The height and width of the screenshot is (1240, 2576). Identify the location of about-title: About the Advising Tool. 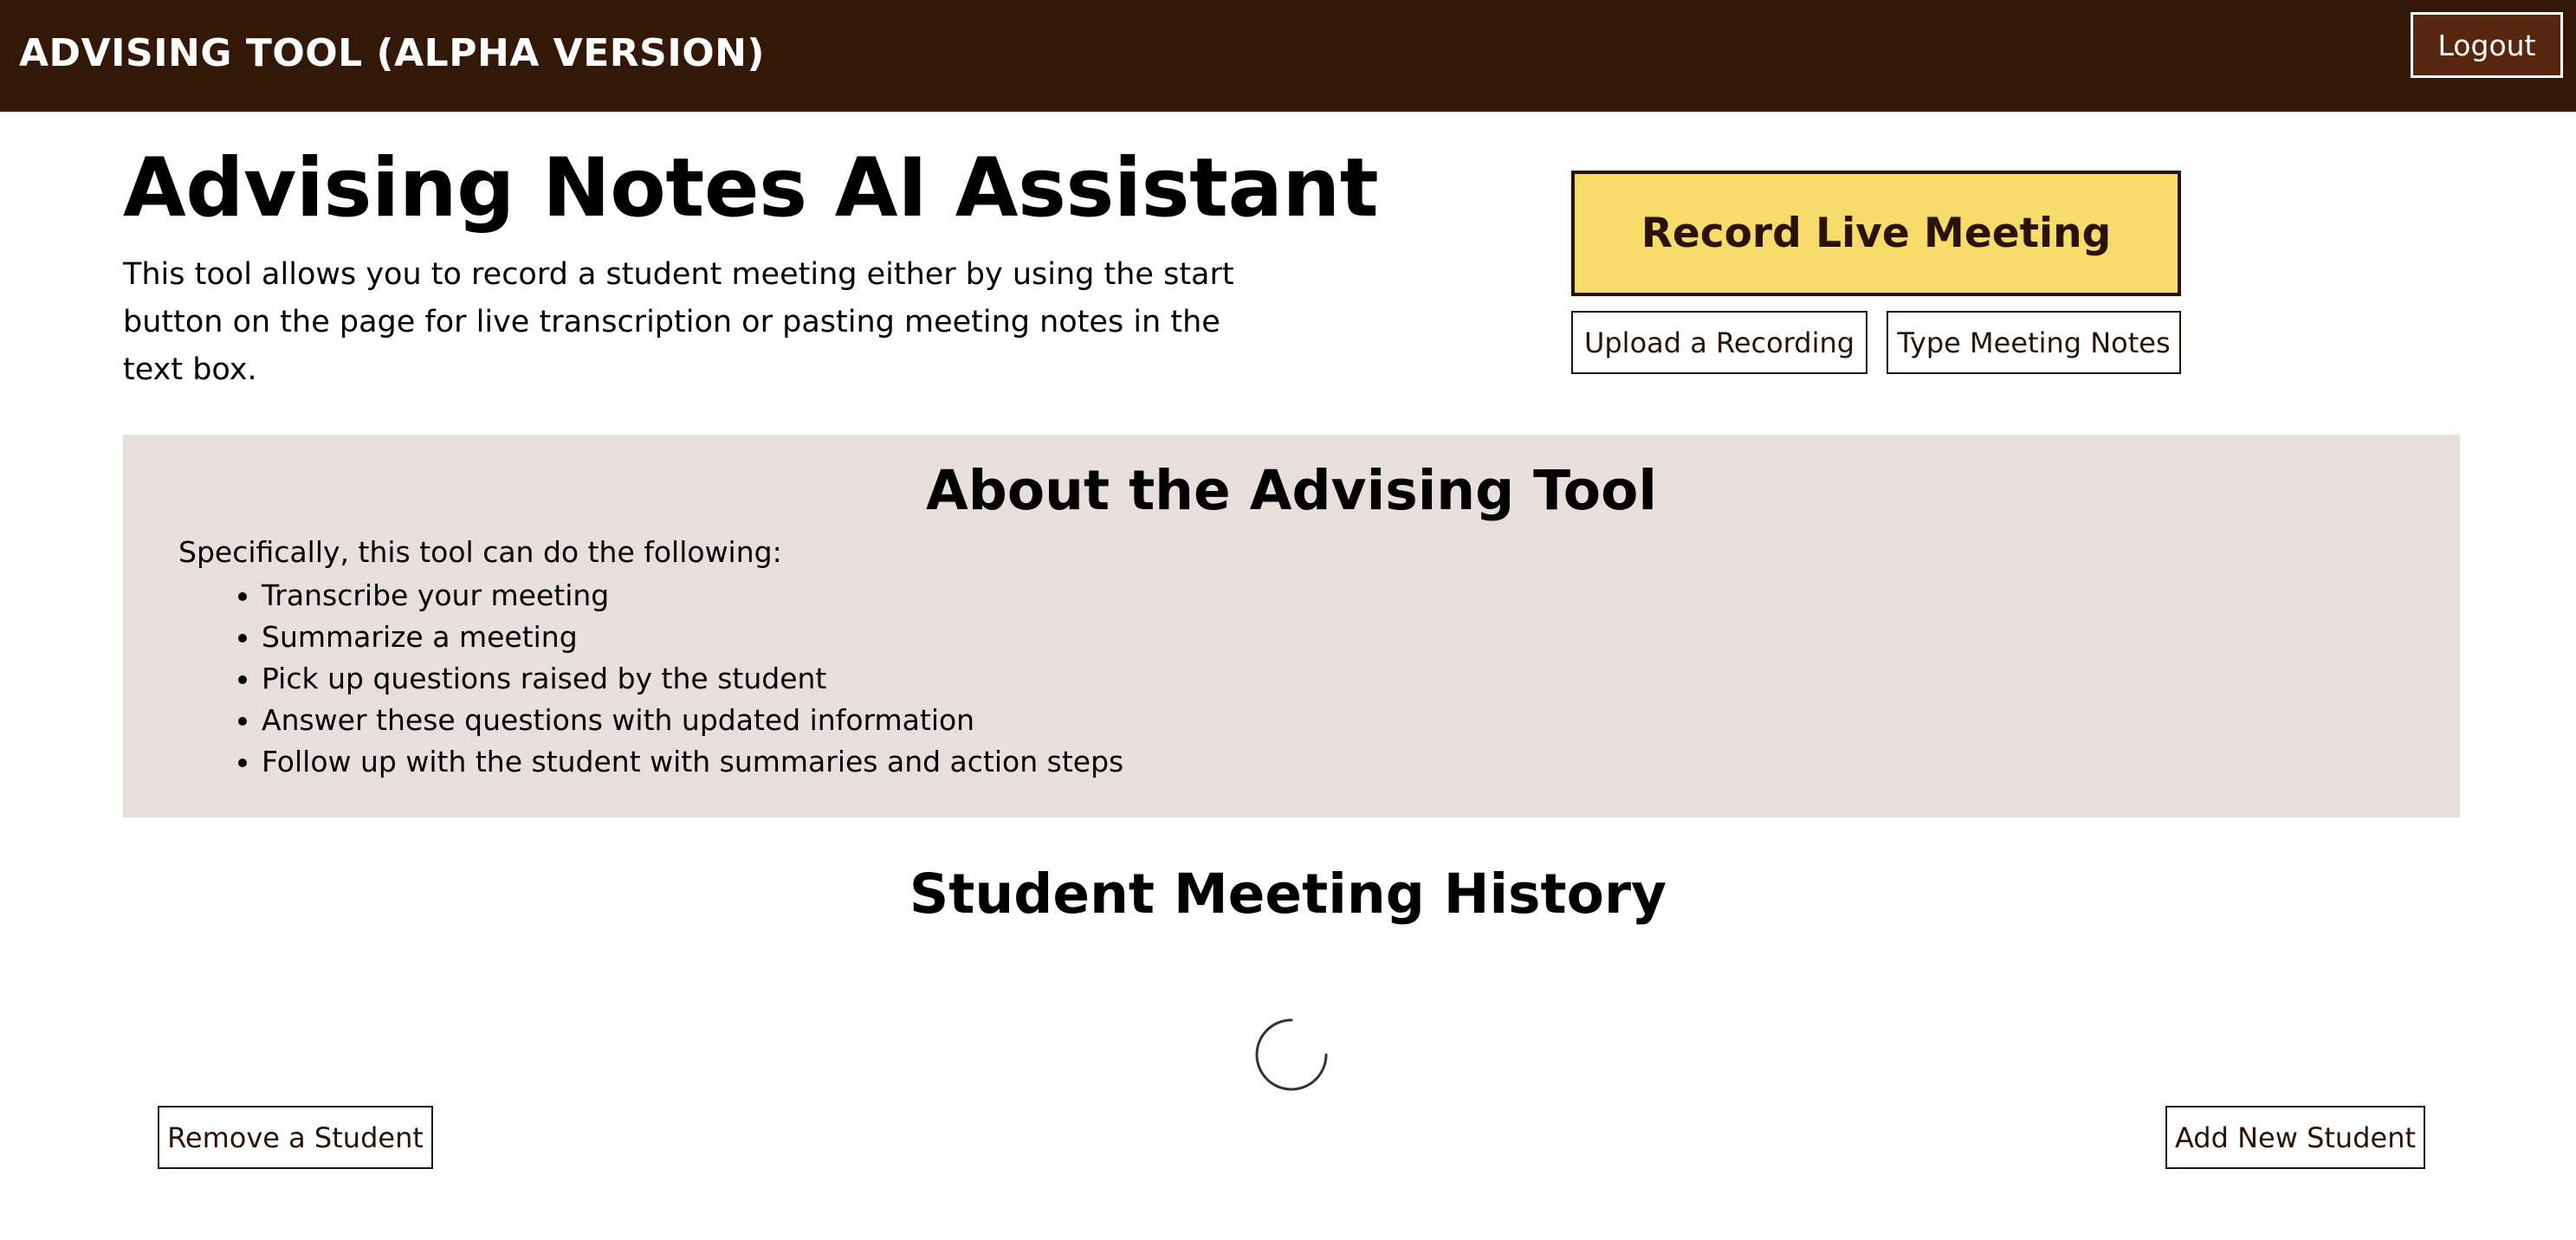
(1291, 490).